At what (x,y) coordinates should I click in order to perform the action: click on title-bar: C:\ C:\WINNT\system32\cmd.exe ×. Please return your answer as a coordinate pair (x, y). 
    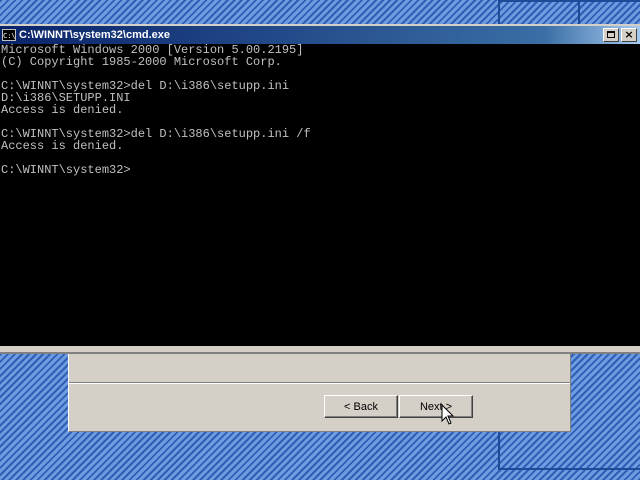
    Looking at the image, I should click on (320, 35).